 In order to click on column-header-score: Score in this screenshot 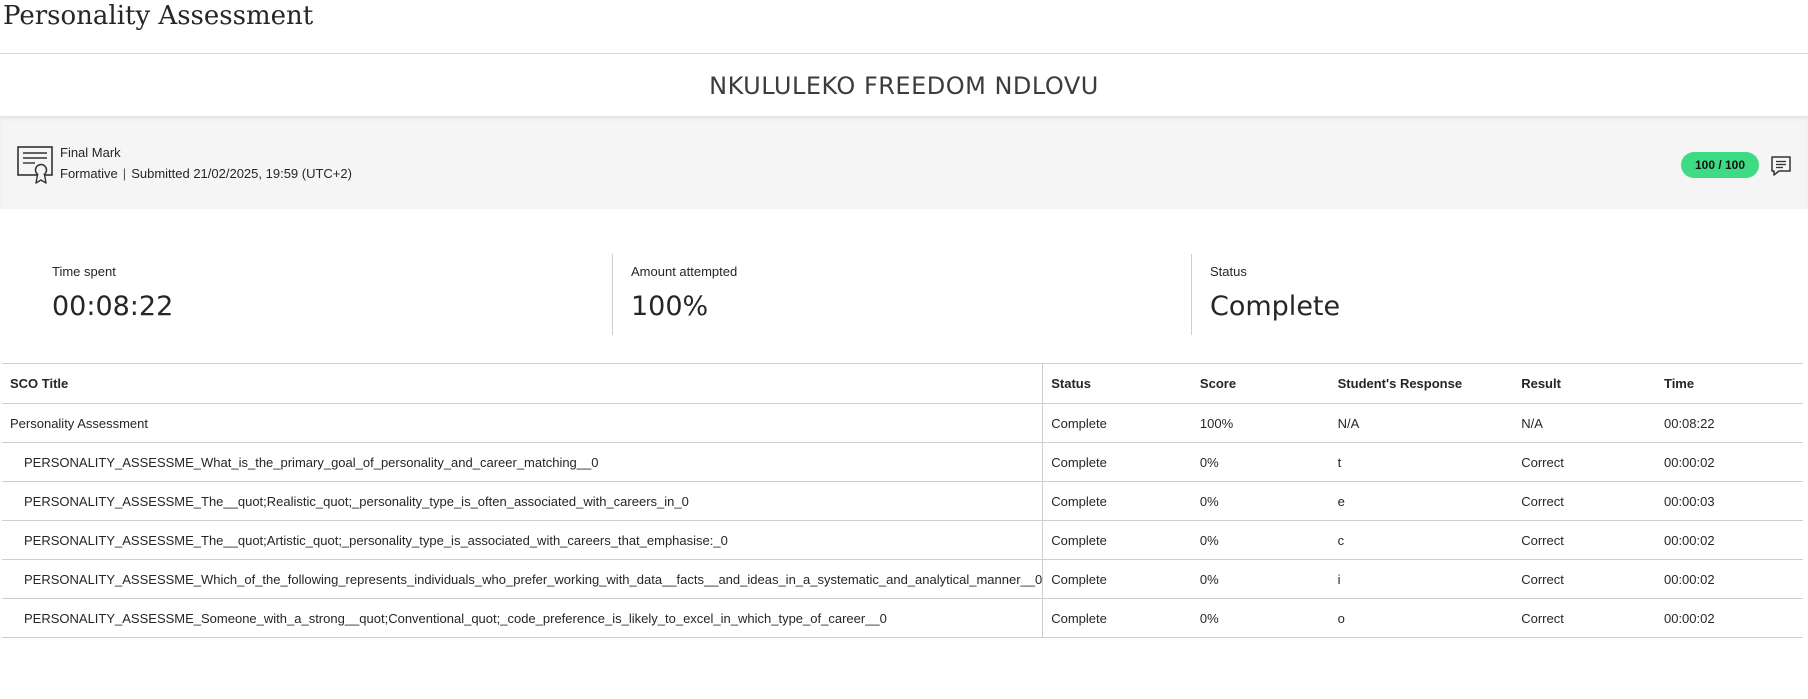, I will do `click(1260, 383)`.